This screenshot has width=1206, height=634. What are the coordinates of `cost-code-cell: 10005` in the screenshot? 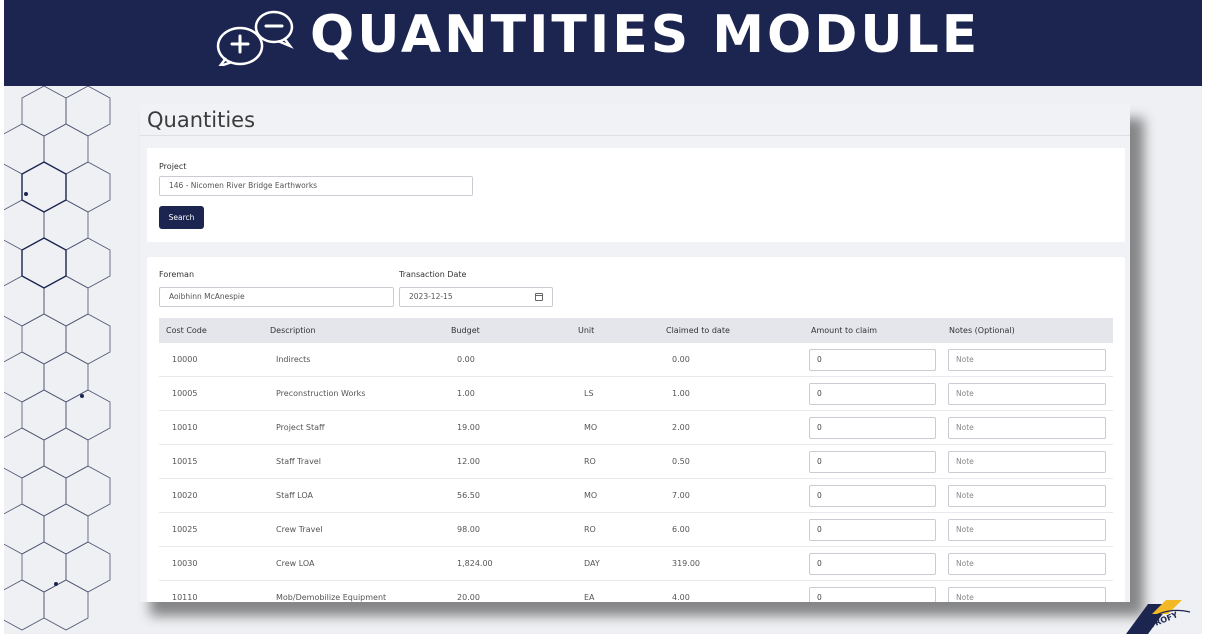 It's located at (185, 393).